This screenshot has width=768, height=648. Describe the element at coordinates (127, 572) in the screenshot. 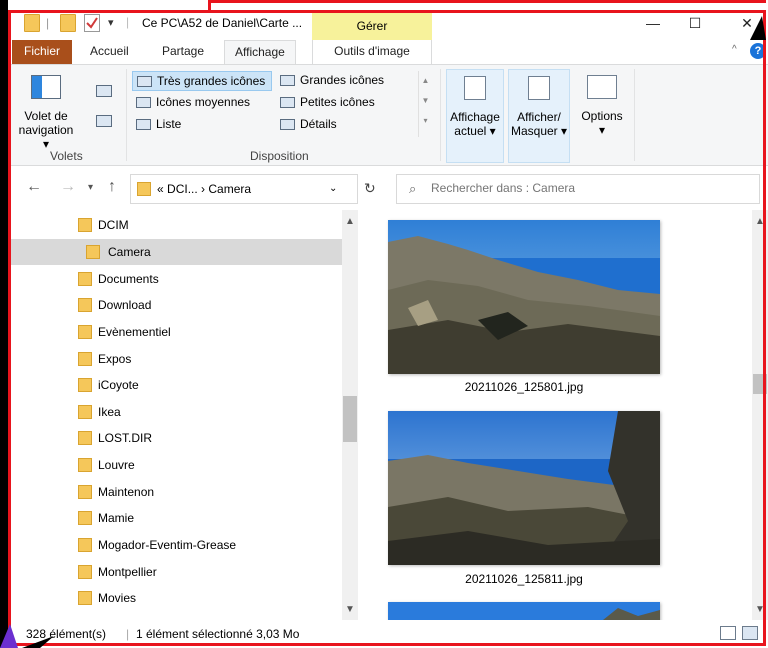

I see `nav-item-label: Montpellier` at that location.